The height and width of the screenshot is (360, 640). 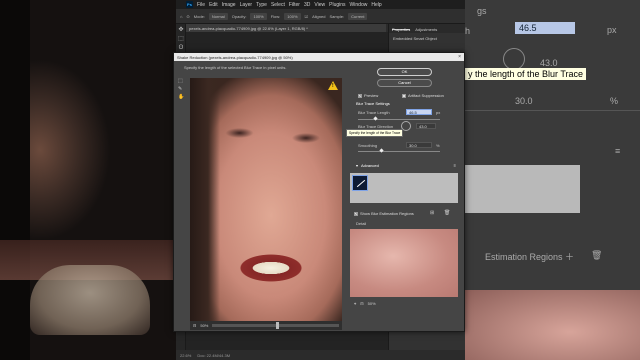 What do you see at coordinates (355, 303) in the screenshot?
I see `detail-pin-icon: ⌖` at bounding box center [355, 303].